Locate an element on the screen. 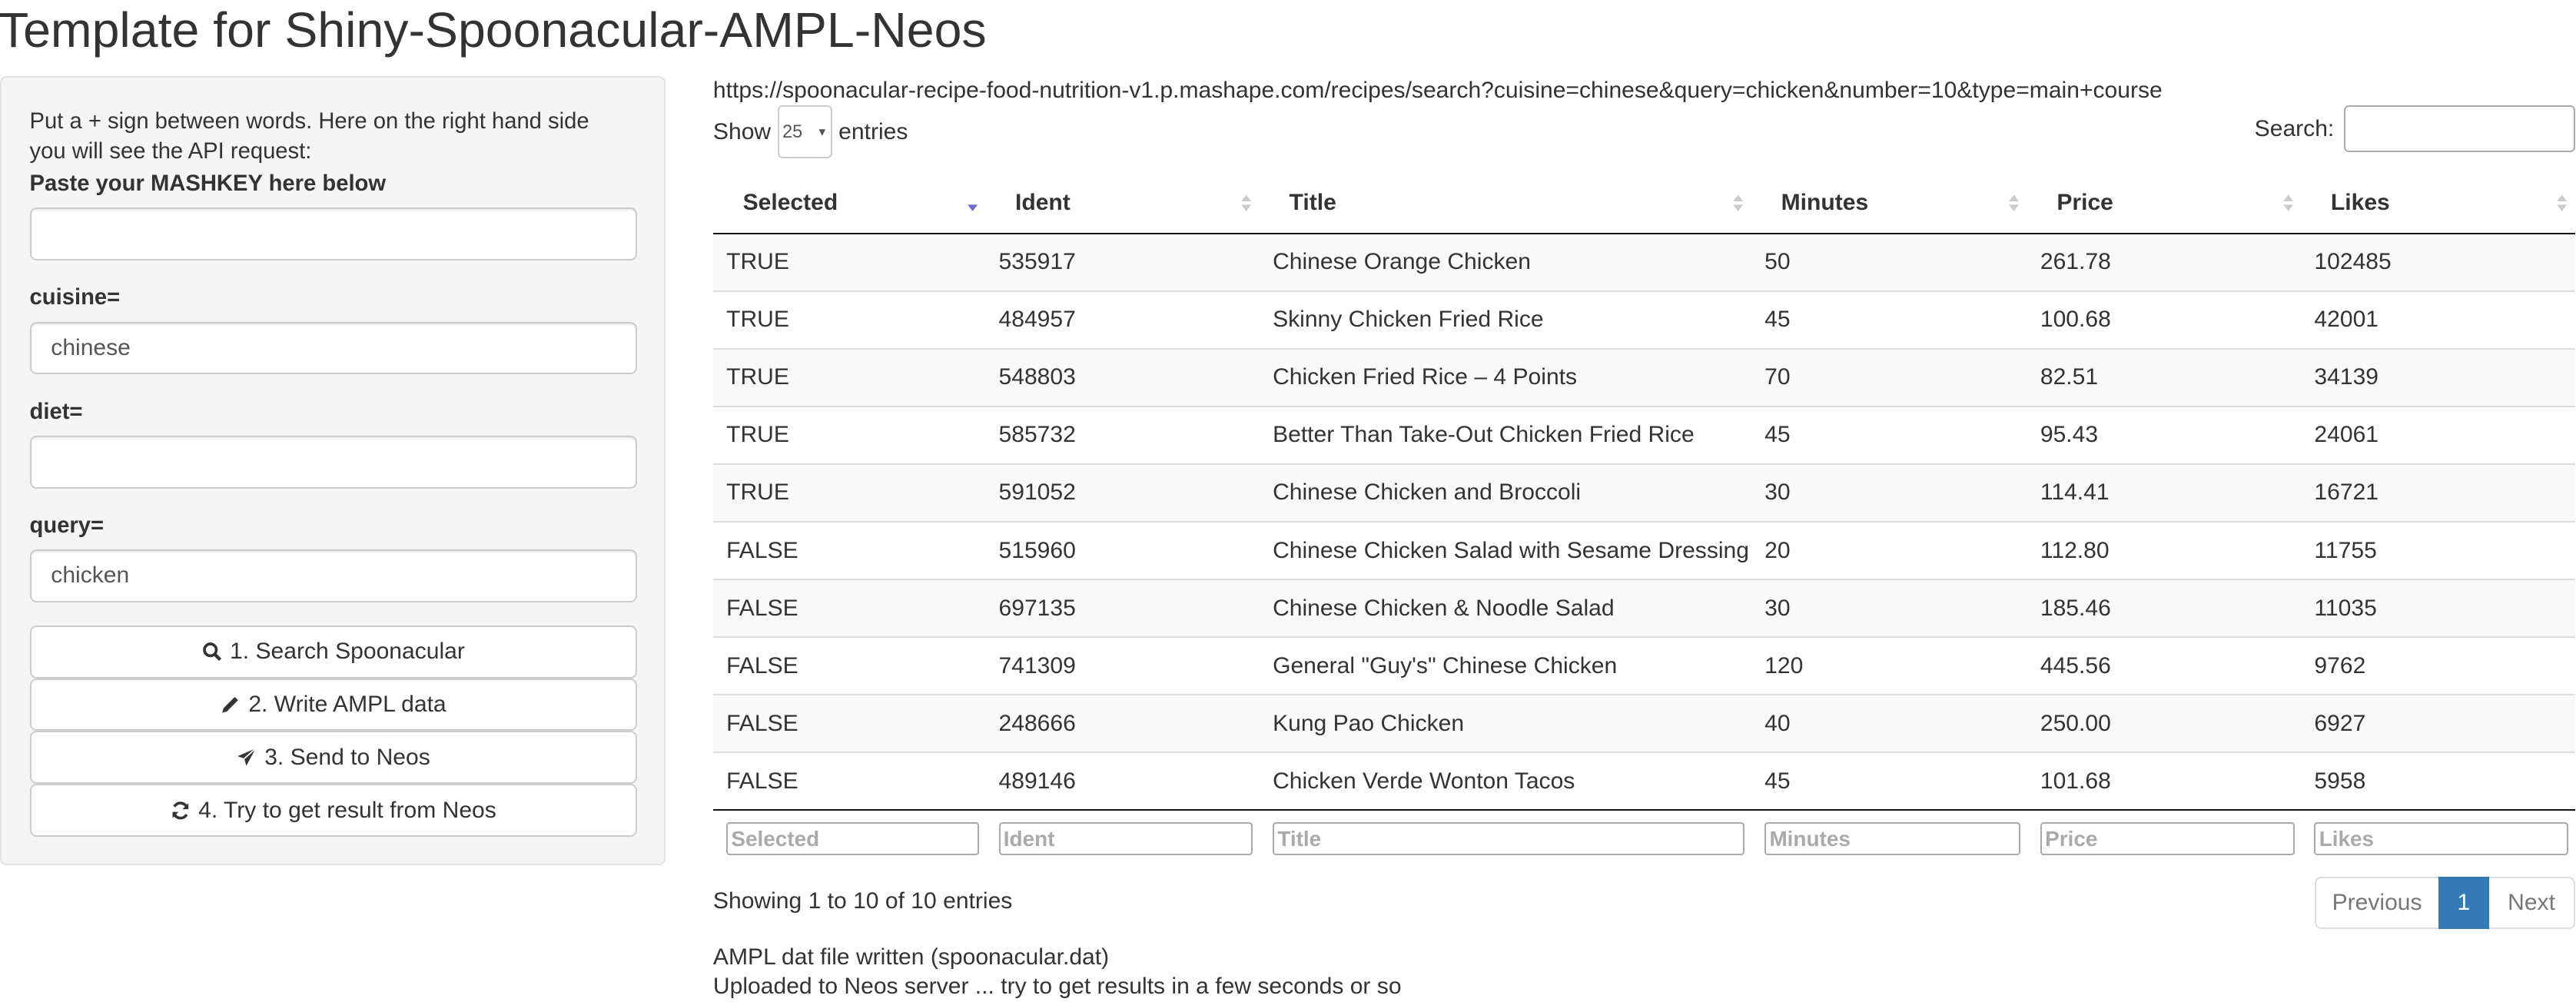 This screenshot has width=2576, height=1002. cell-minutes: 120 is located at coordinates (1889, 665).